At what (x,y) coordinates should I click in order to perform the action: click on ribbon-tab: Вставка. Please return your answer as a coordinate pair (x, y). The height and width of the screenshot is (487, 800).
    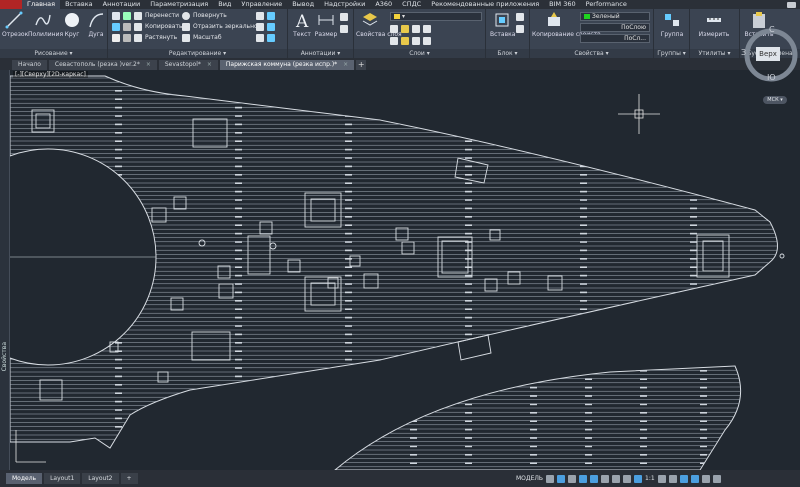
    Looking at the image, I should click on (79, 4).